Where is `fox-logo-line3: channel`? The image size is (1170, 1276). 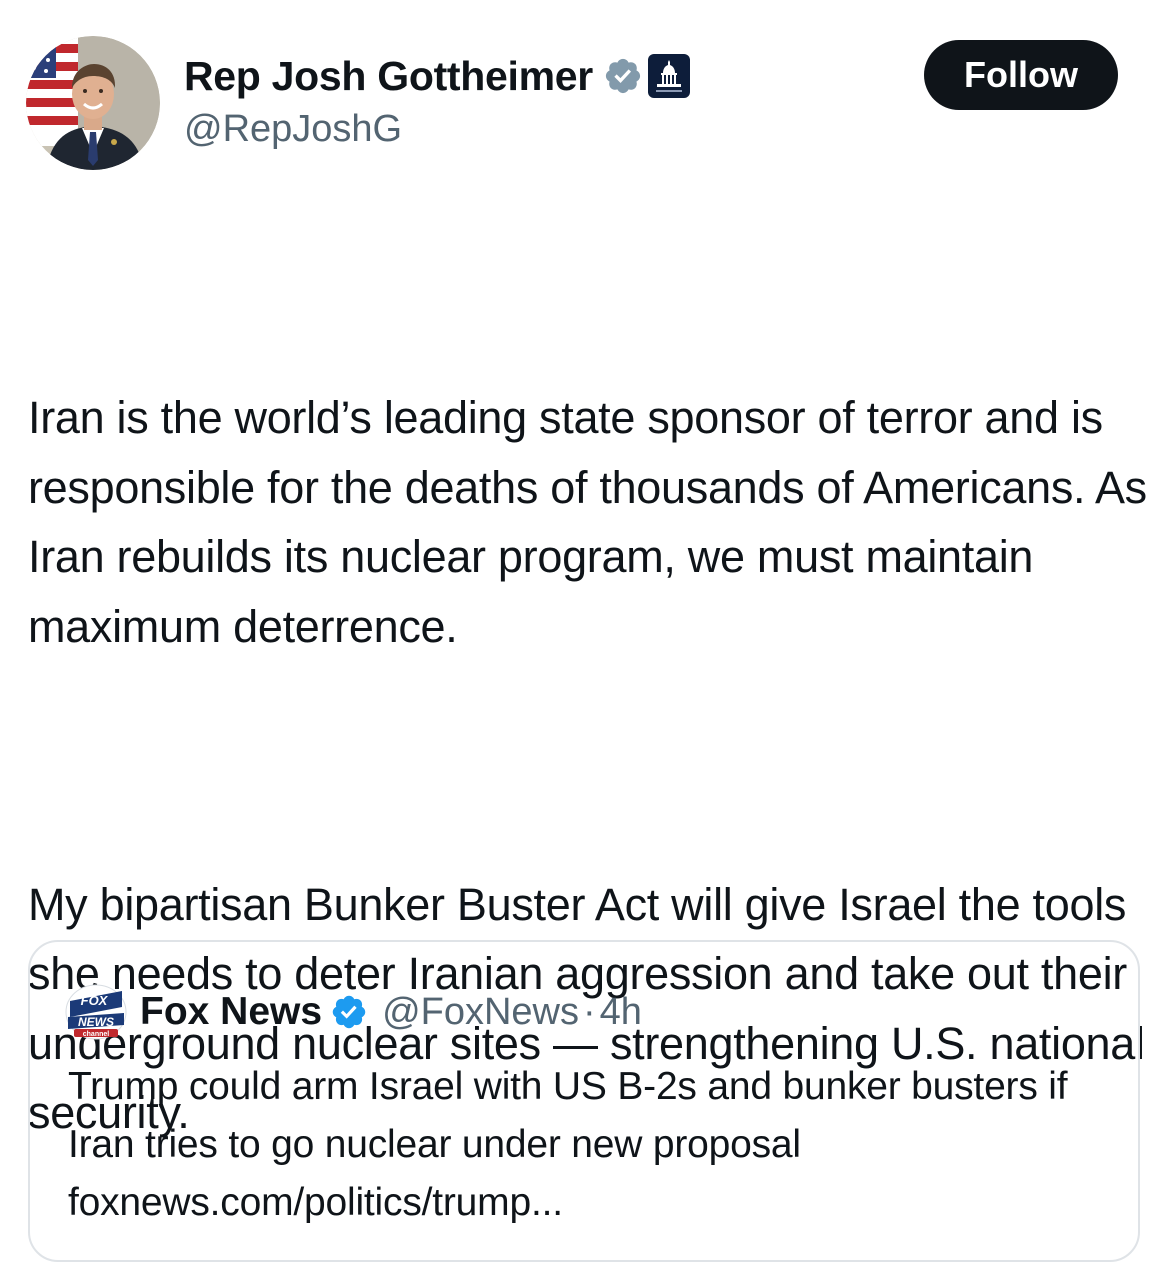
fox-logo-line3: channel is located at coordinates (96, 1034).